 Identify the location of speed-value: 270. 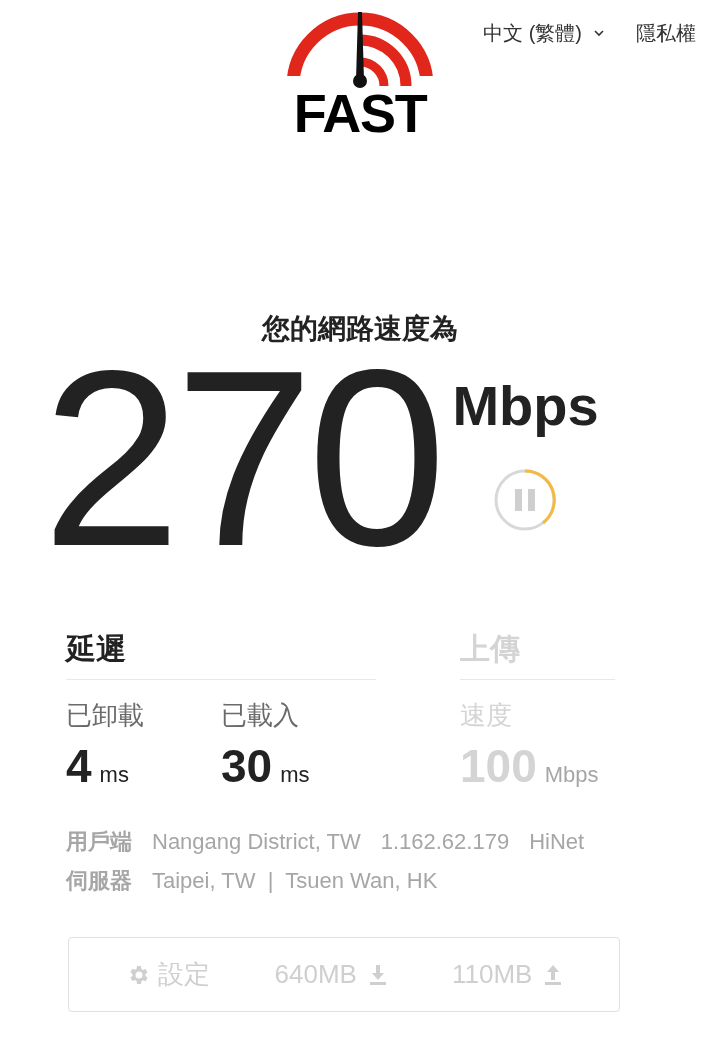
(241, 459).